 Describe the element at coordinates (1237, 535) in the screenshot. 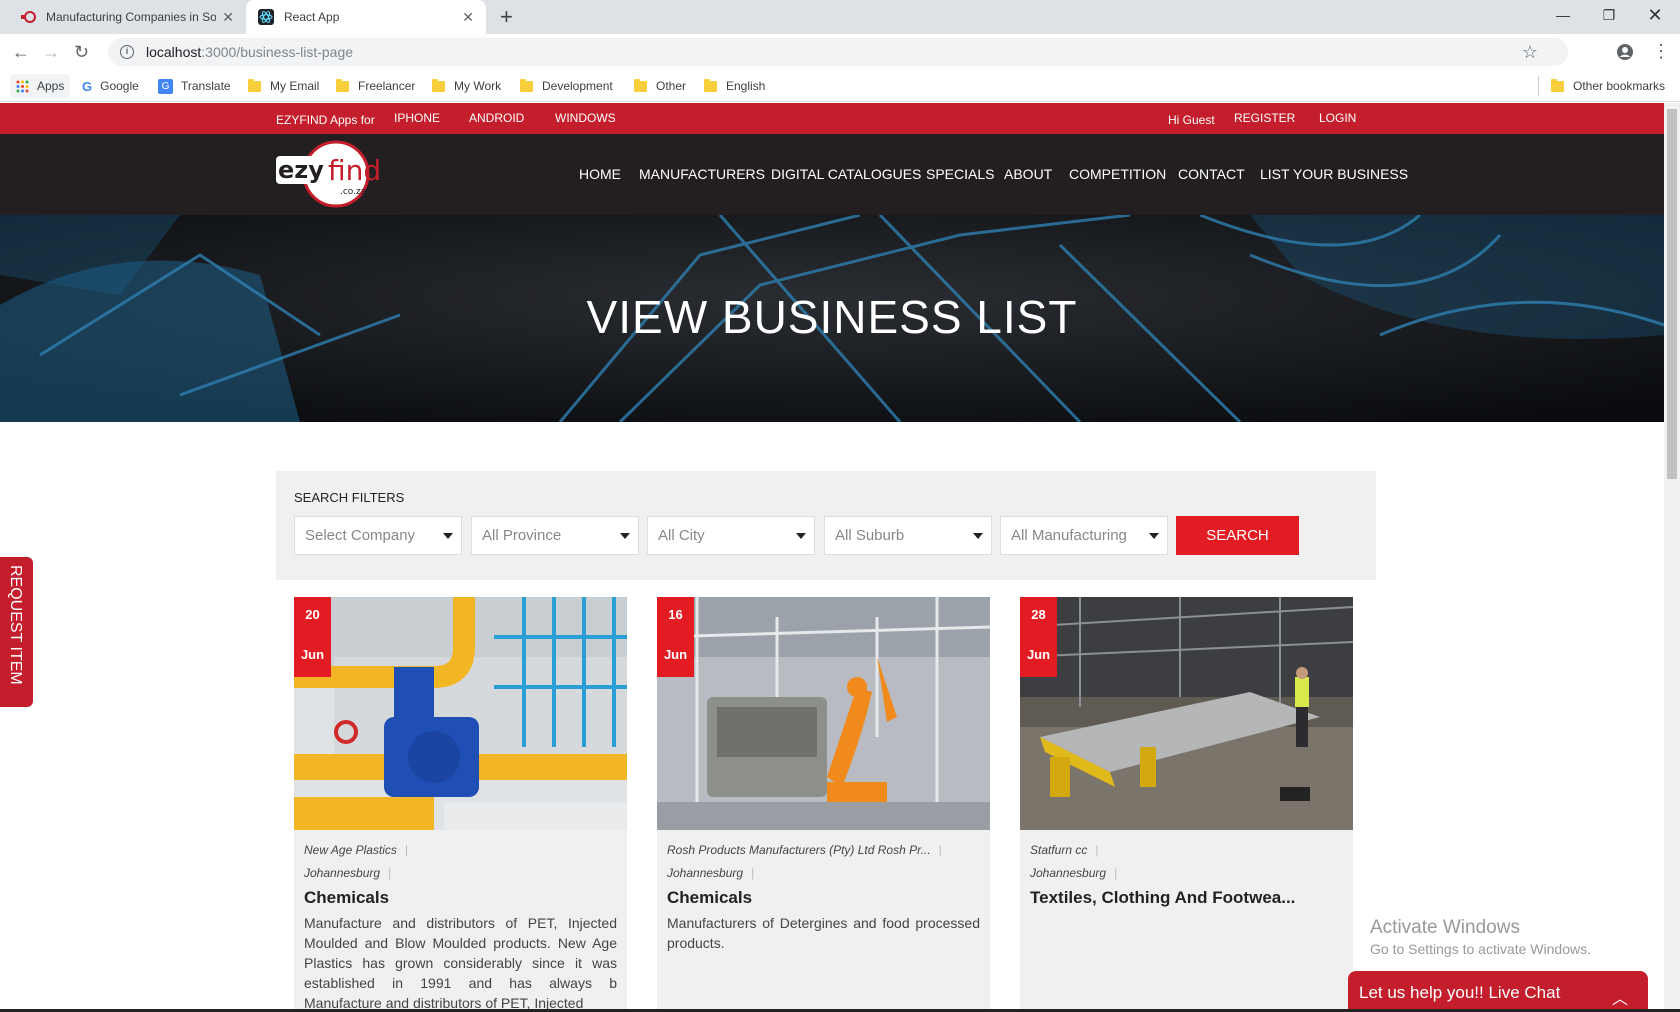

I see `search-button: SEARCH` at that location.